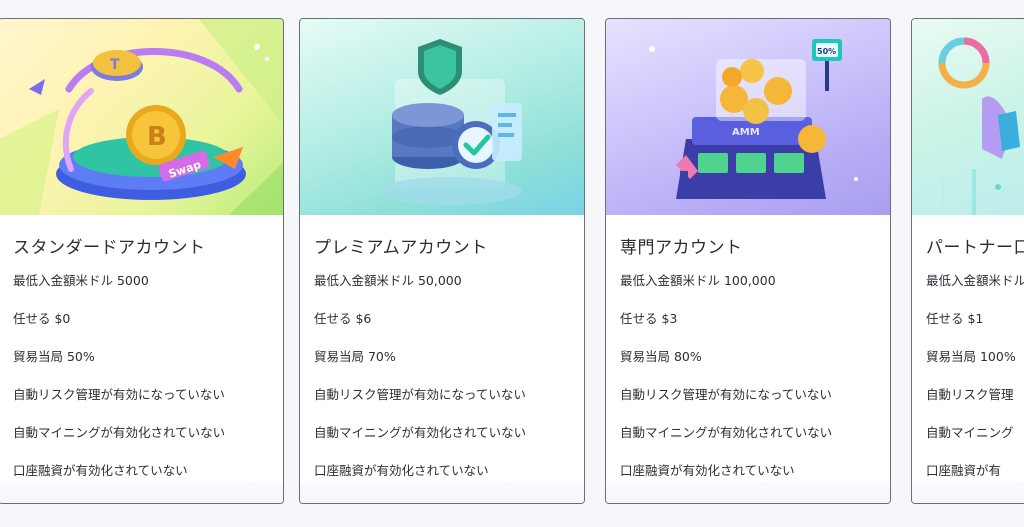 Image resolution: width=1024 pixels, height=527 pixels. What do you see at coordinates (109, 248) in the screenshot?
I see `card-title: スタンダードアカウント` at bounding box center [109, 248].